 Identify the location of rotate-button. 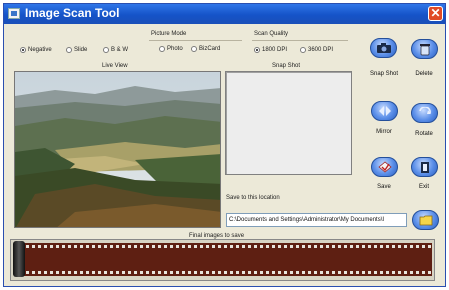
(424, 113).